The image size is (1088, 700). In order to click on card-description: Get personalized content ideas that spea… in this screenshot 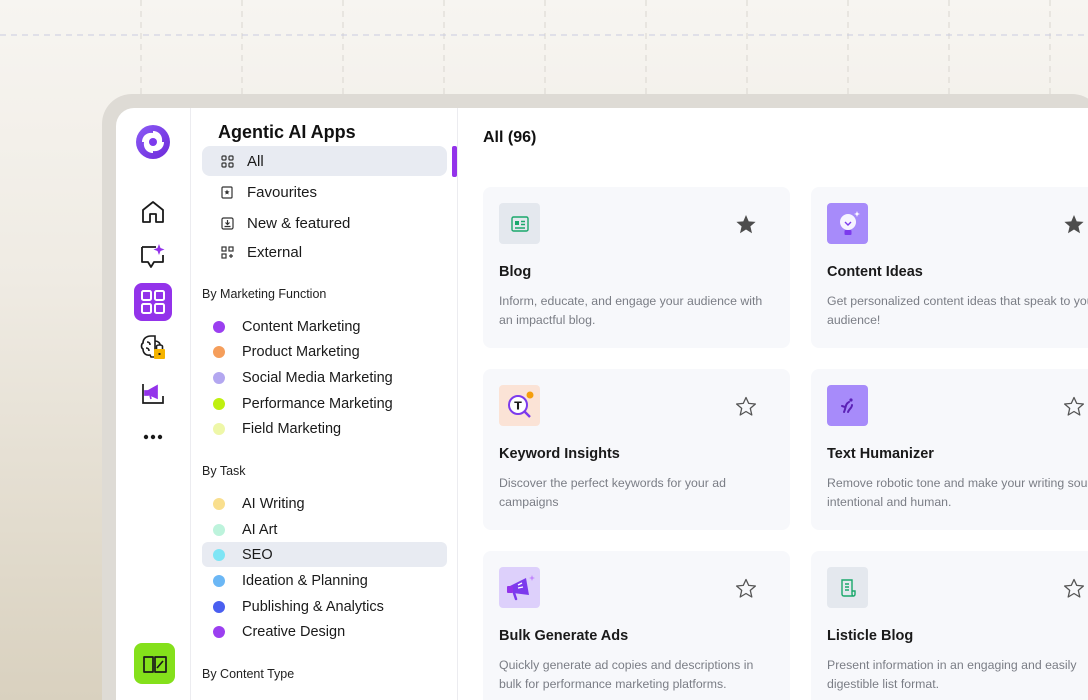, I will do `click(957, 310)`.